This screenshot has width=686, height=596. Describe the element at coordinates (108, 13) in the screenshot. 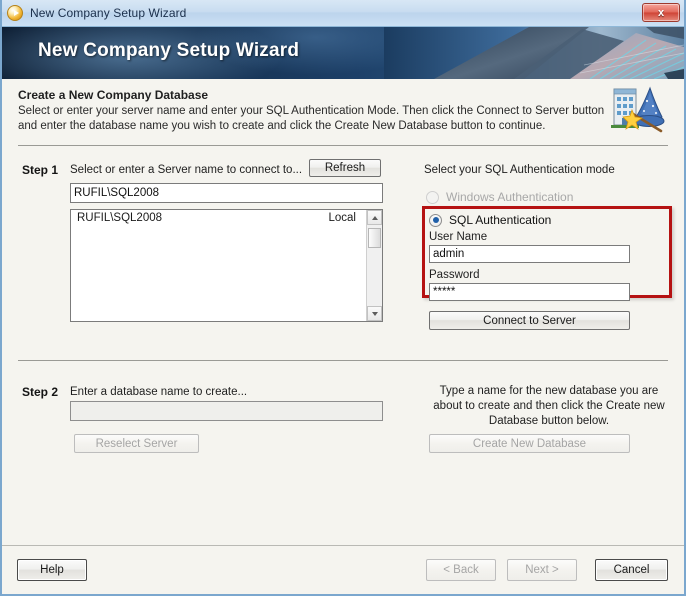

I see `window-title: New Company Setup Wizard` at that location.